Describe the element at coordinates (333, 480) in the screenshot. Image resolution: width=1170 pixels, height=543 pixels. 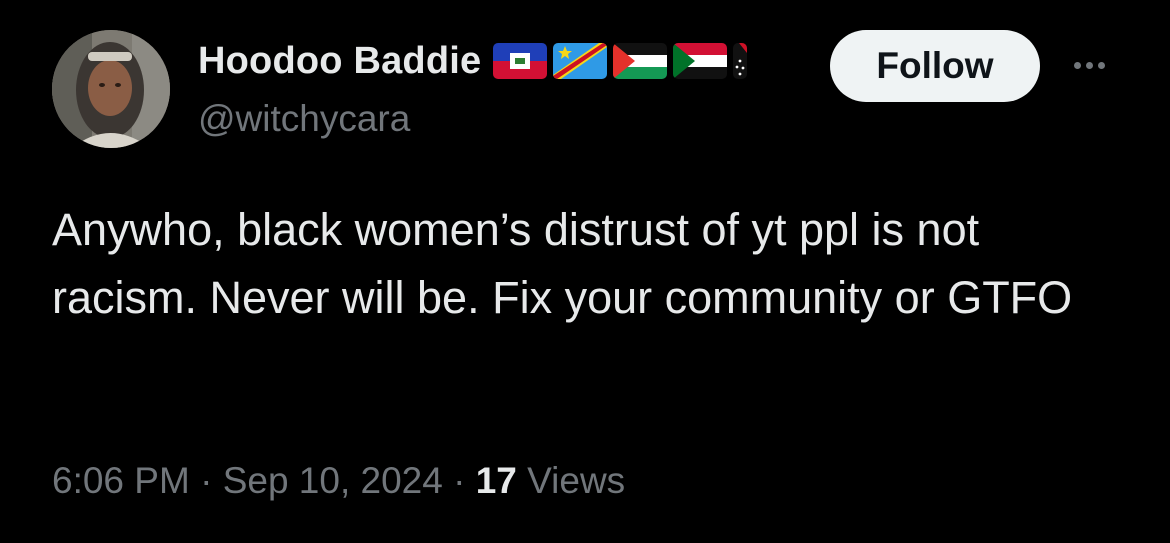
I see `tweet-date: Sep 10, 2024` at that location.